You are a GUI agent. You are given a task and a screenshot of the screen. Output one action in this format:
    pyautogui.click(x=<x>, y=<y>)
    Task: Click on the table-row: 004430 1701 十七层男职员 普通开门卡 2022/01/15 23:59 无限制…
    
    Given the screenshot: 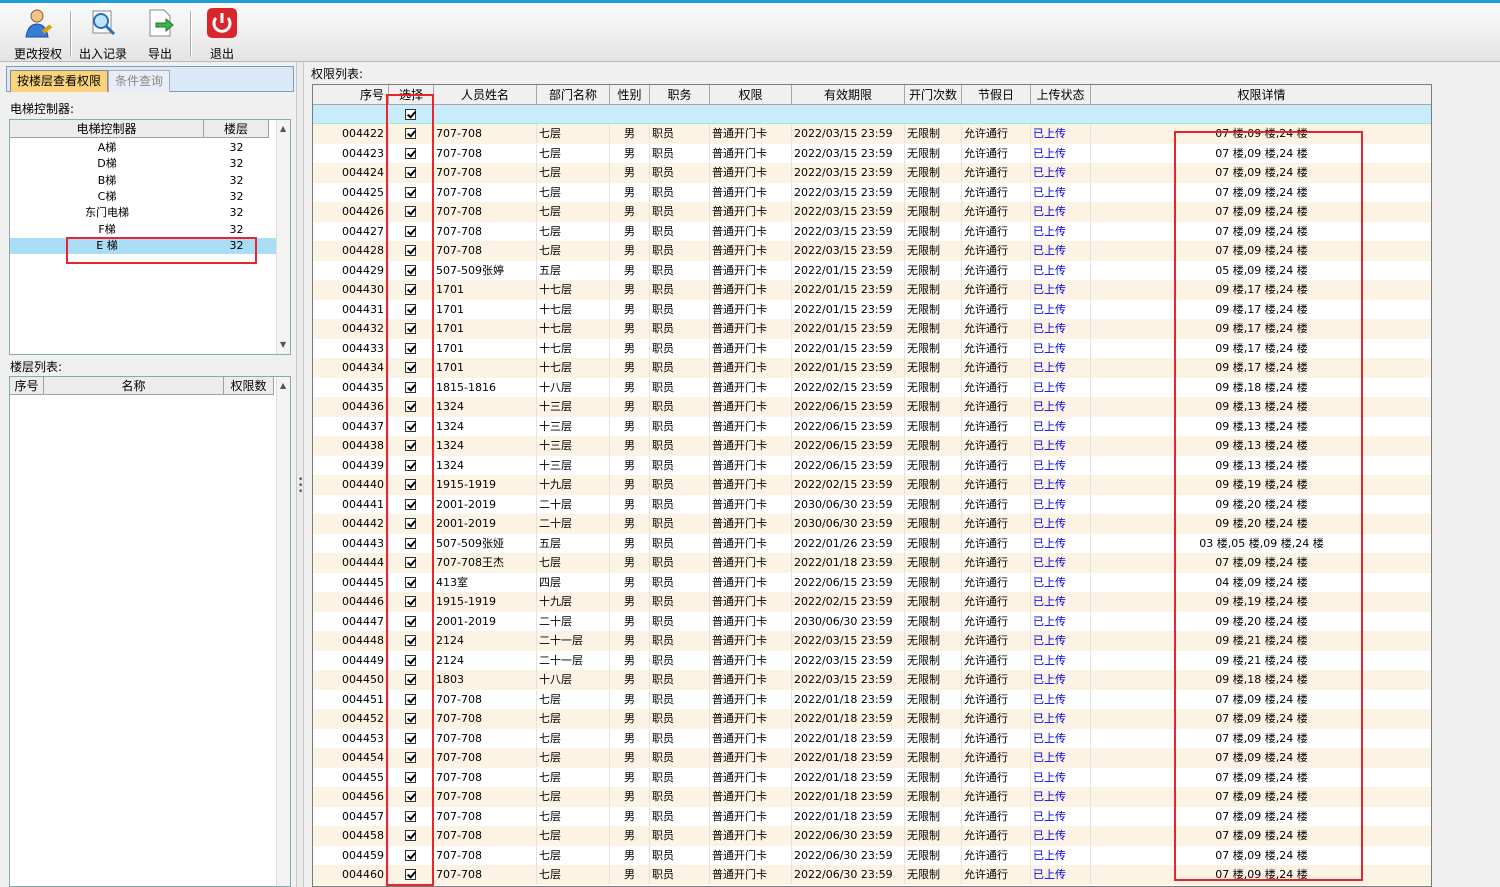 What is the action you would take?
    pyautogui.click(x=872, y=290)
    